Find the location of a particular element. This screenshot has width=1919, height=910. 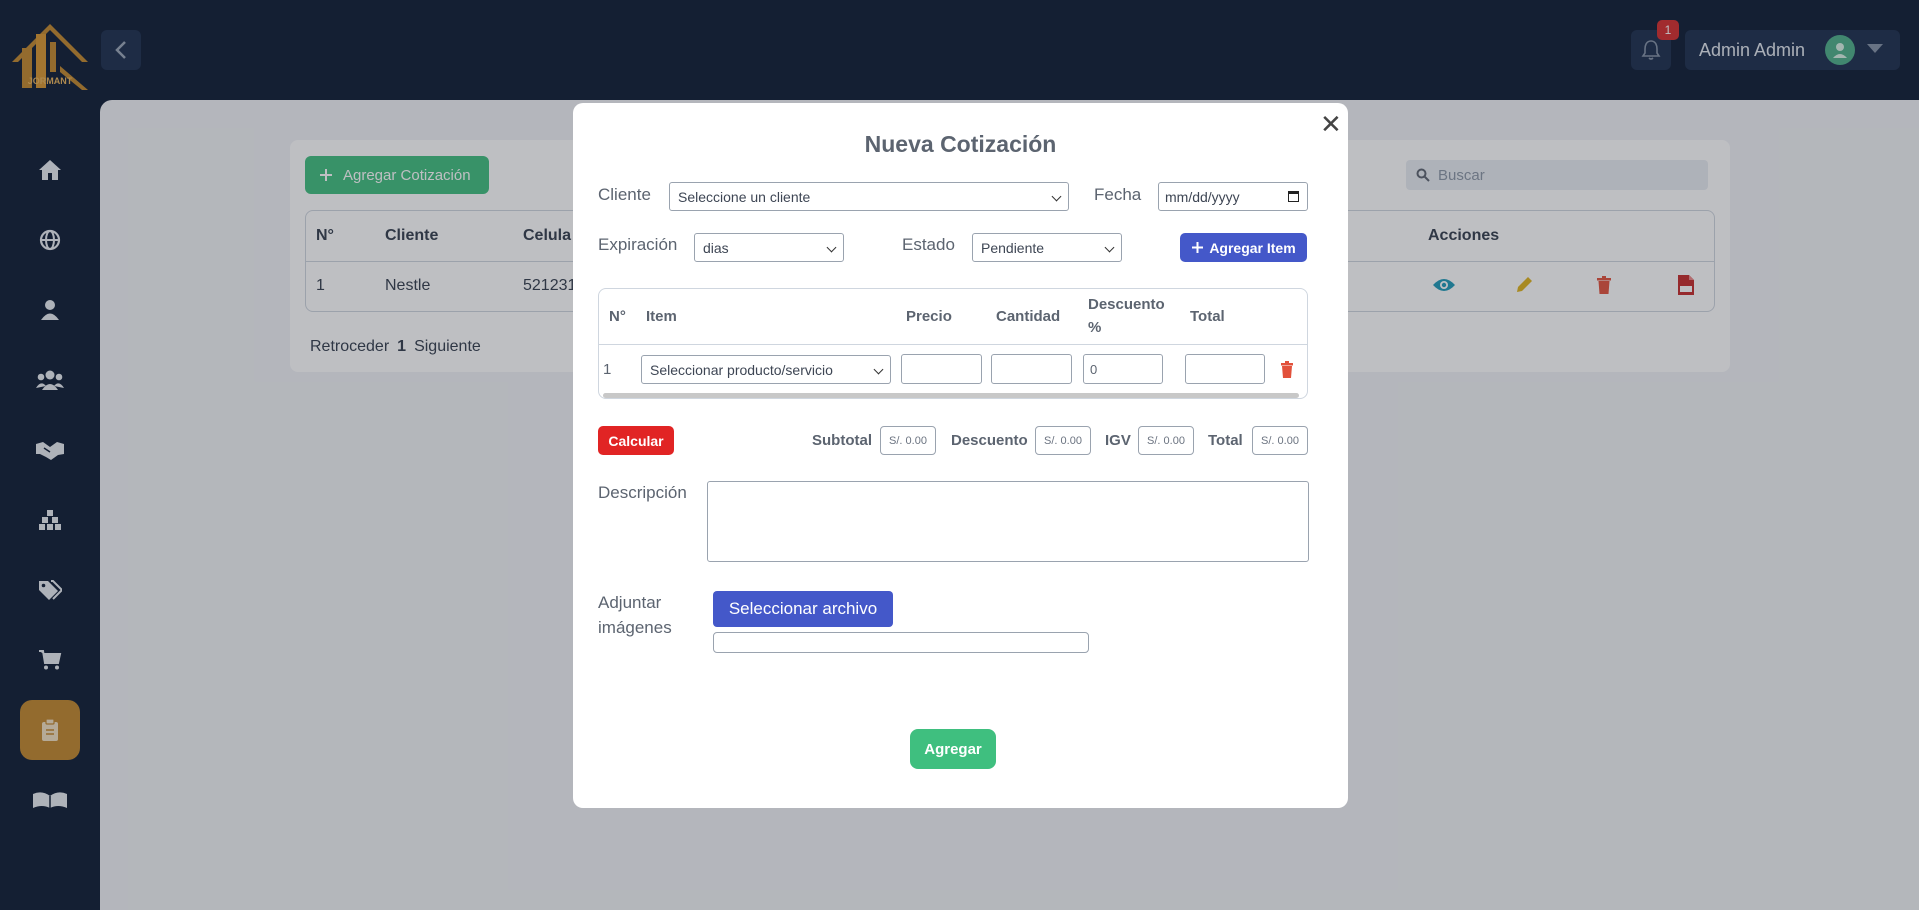

items-header-total: Total is located at coordinates (1207, 316).